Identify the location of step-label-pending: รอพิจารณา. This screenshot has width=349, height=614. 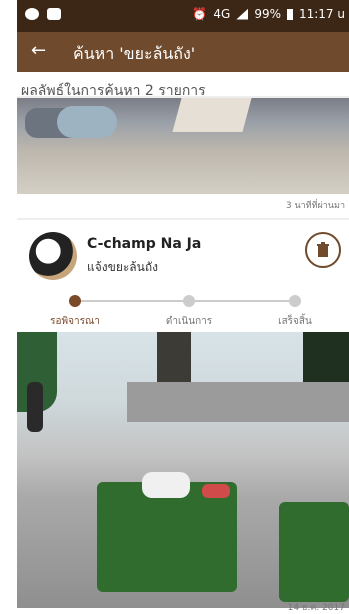
(75, 321).